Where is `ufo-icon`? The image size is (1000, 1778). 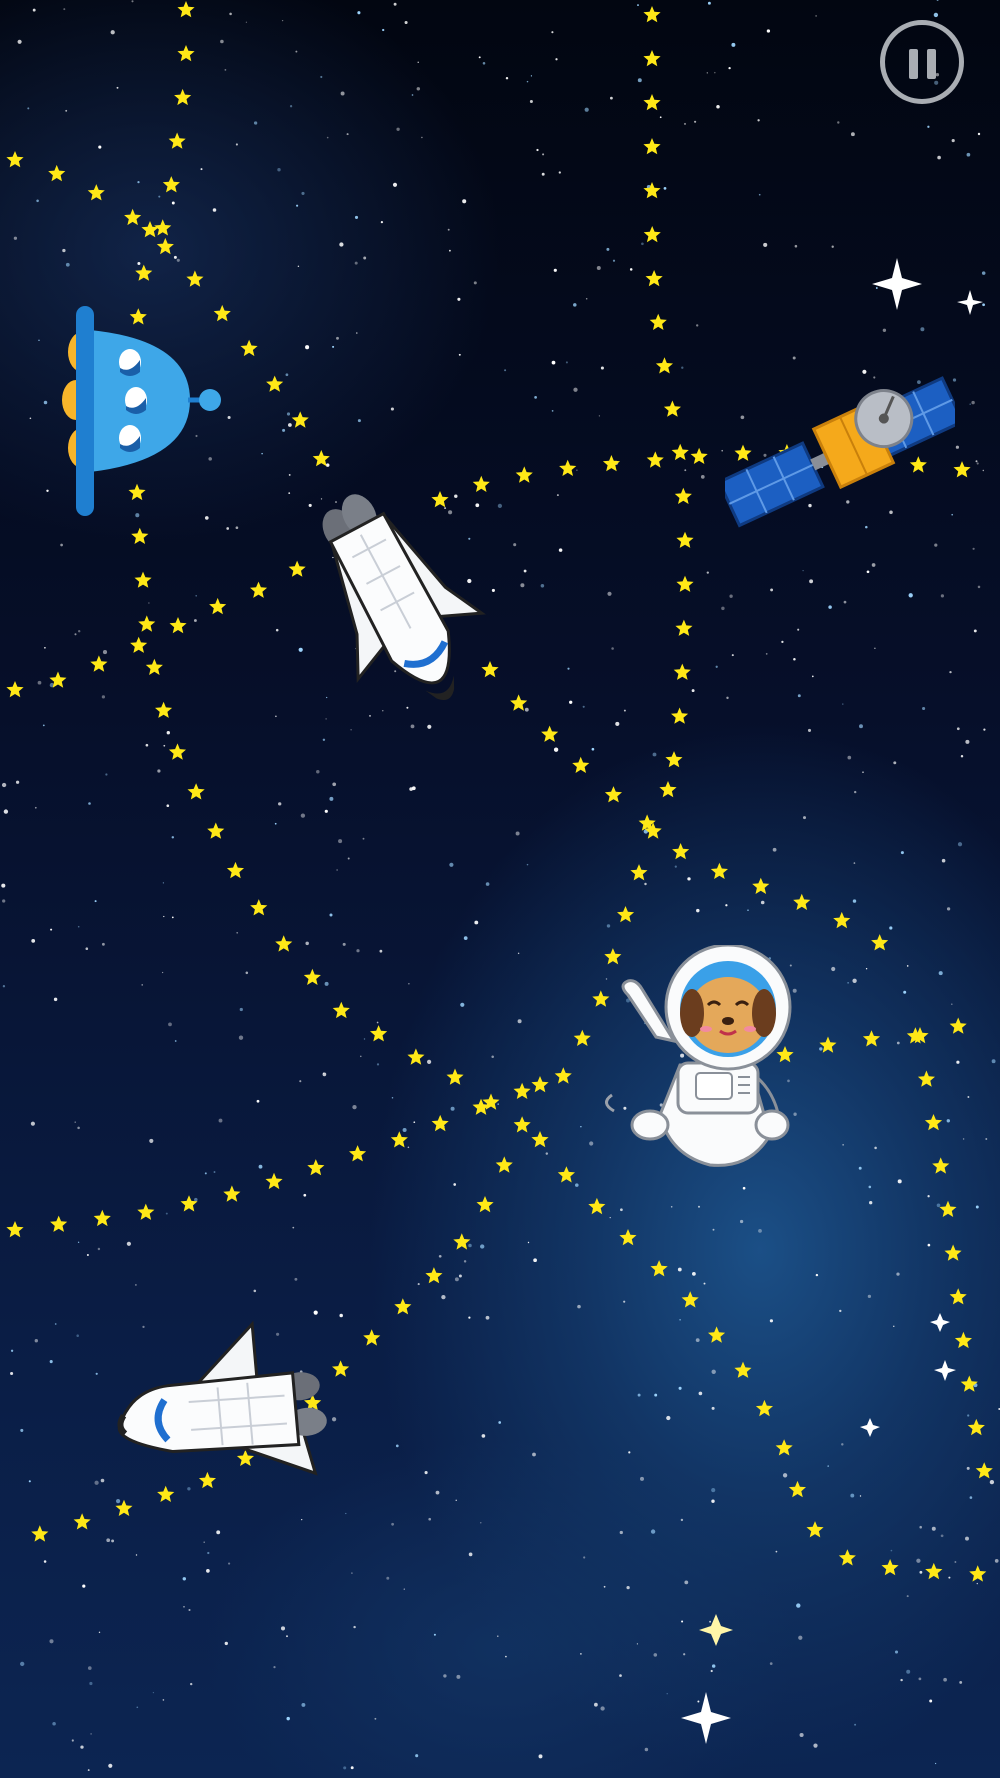
ufo-icon is located at coordinates (140, 410).